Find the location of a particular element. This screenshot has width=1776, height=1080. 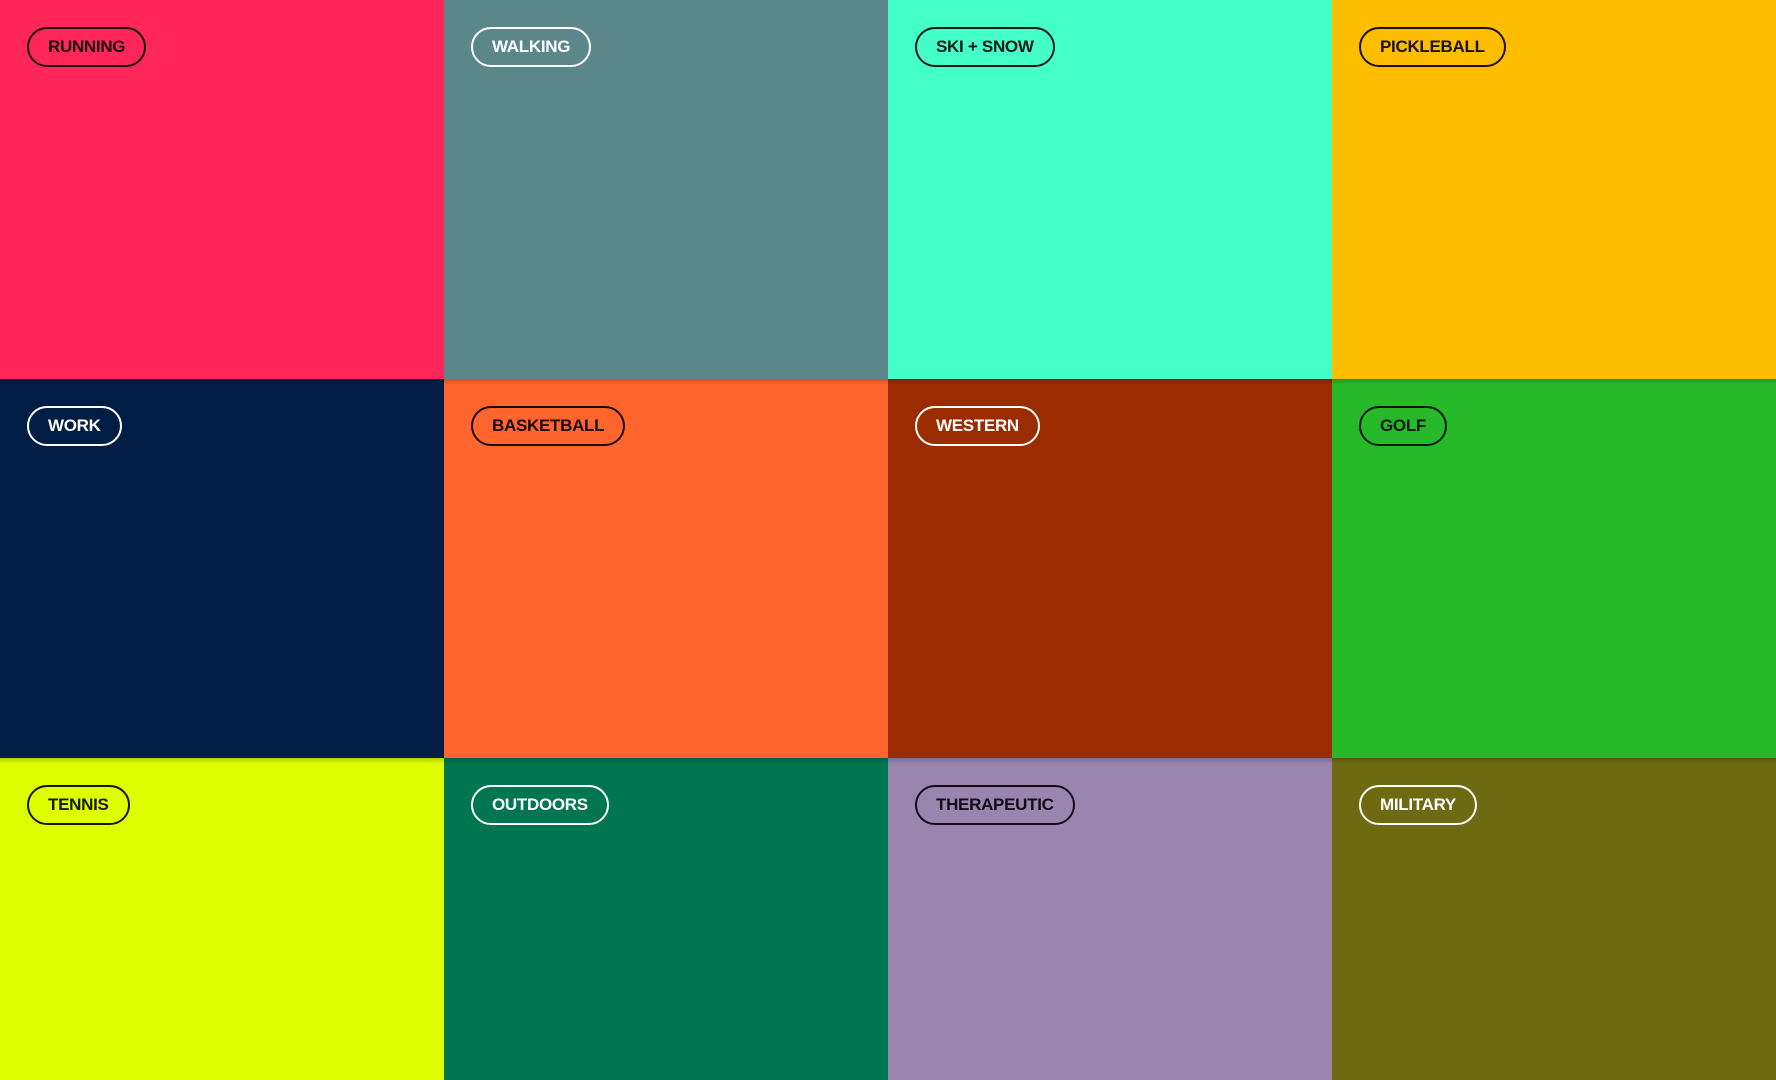

tile-running: RUNNING is located at coordinates (222, 189).